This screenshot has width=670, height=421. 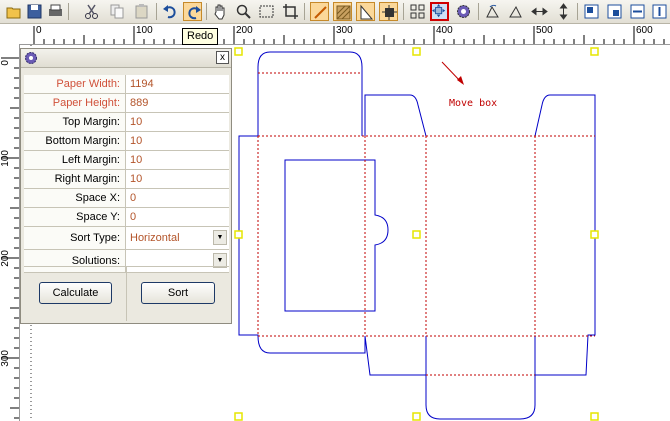 What do you see at coordinates (220, 237) in the screenshot?
I see `chevron-down-icon: ▼` at bounding box center [220, 237].